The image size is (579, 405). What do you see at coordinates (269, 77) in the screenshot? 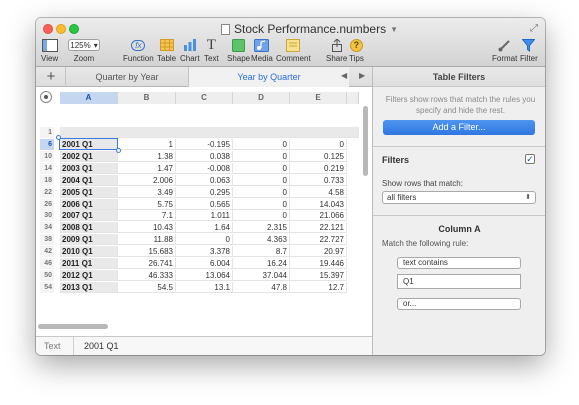
I see `tab-year-by-quarter: Year by Quarter` at bounding box center [269, 77].